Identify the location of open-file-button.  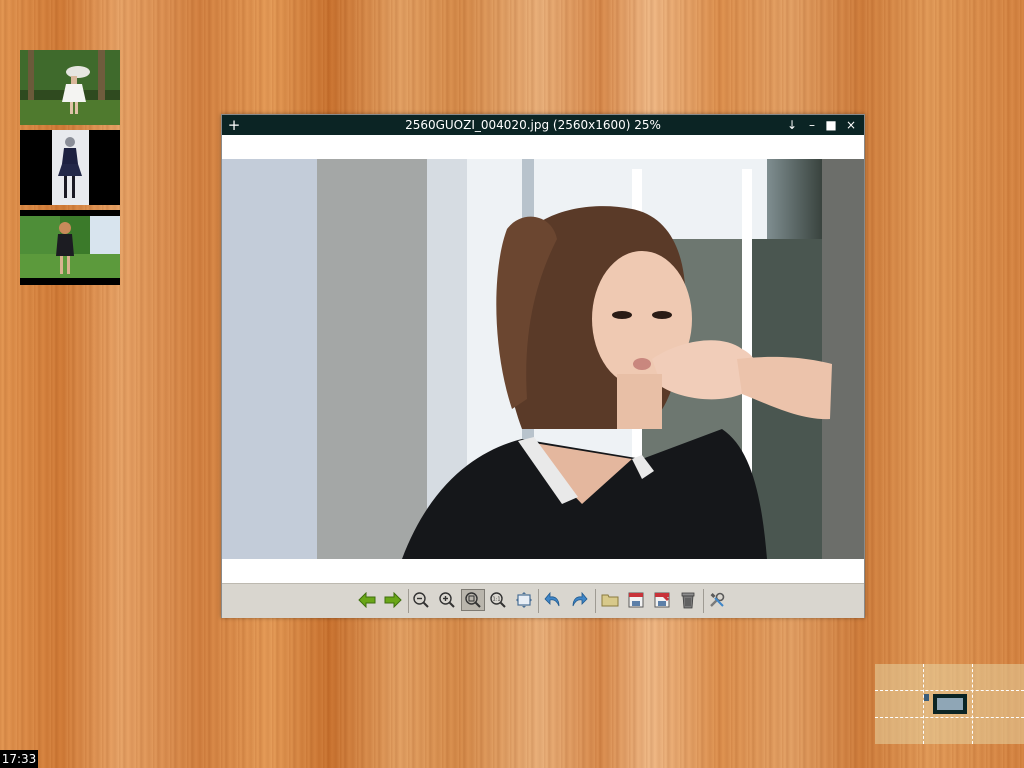
(610, 600).